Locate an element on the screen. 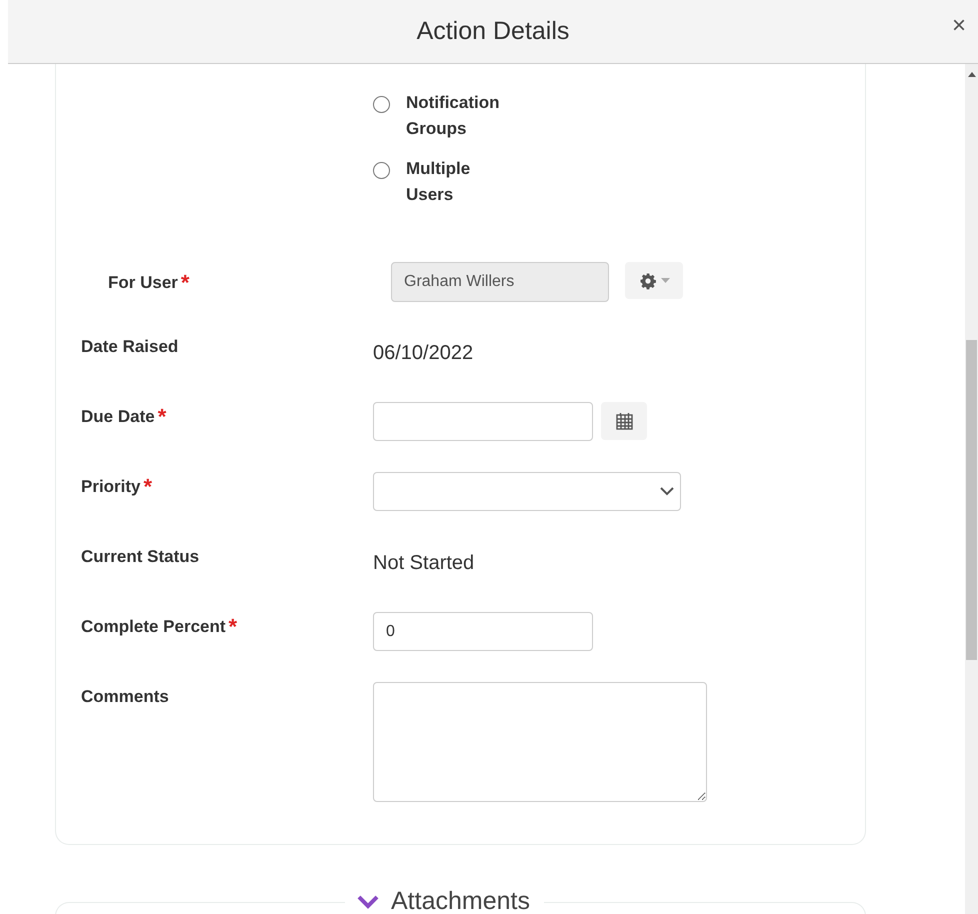 The image size is (978, 914). option-label: Multiple Users is located at coordinates (462, 182).